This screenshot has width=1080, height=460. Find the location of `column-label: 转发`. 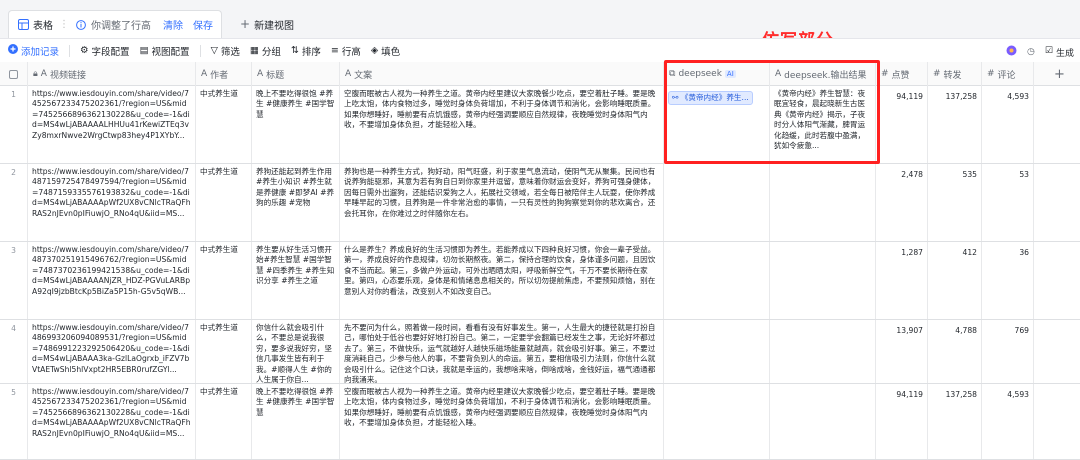

column-label: 转发 is located at coordinates (952, 75).